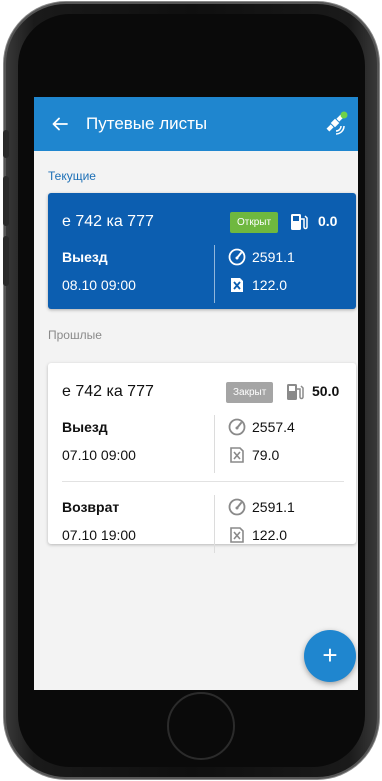 The image size is (382, 781). Describe the element at coordinates (266, 455) in the screenshot. I see `fuel-value: 79.0` at that location.